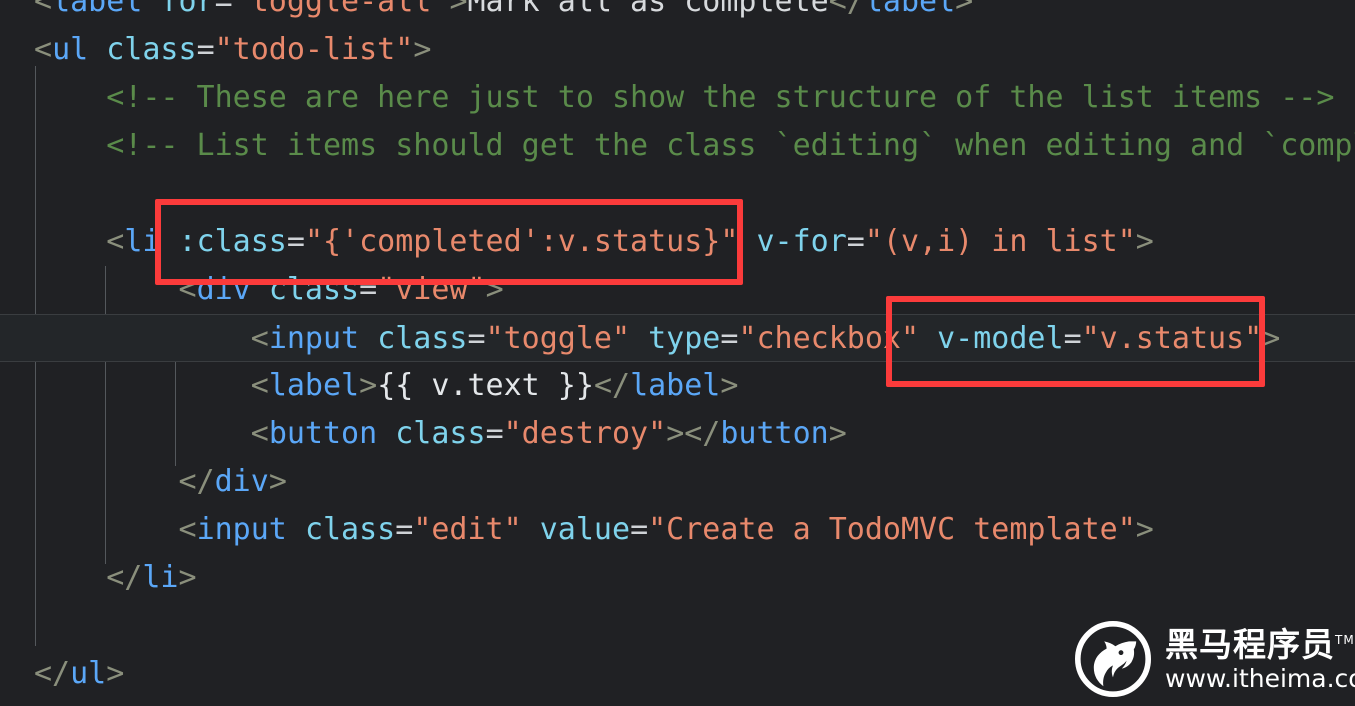  Describe the element at coordinates (677, 578) in the screenshot. I see `code-line: </li>` at that location.